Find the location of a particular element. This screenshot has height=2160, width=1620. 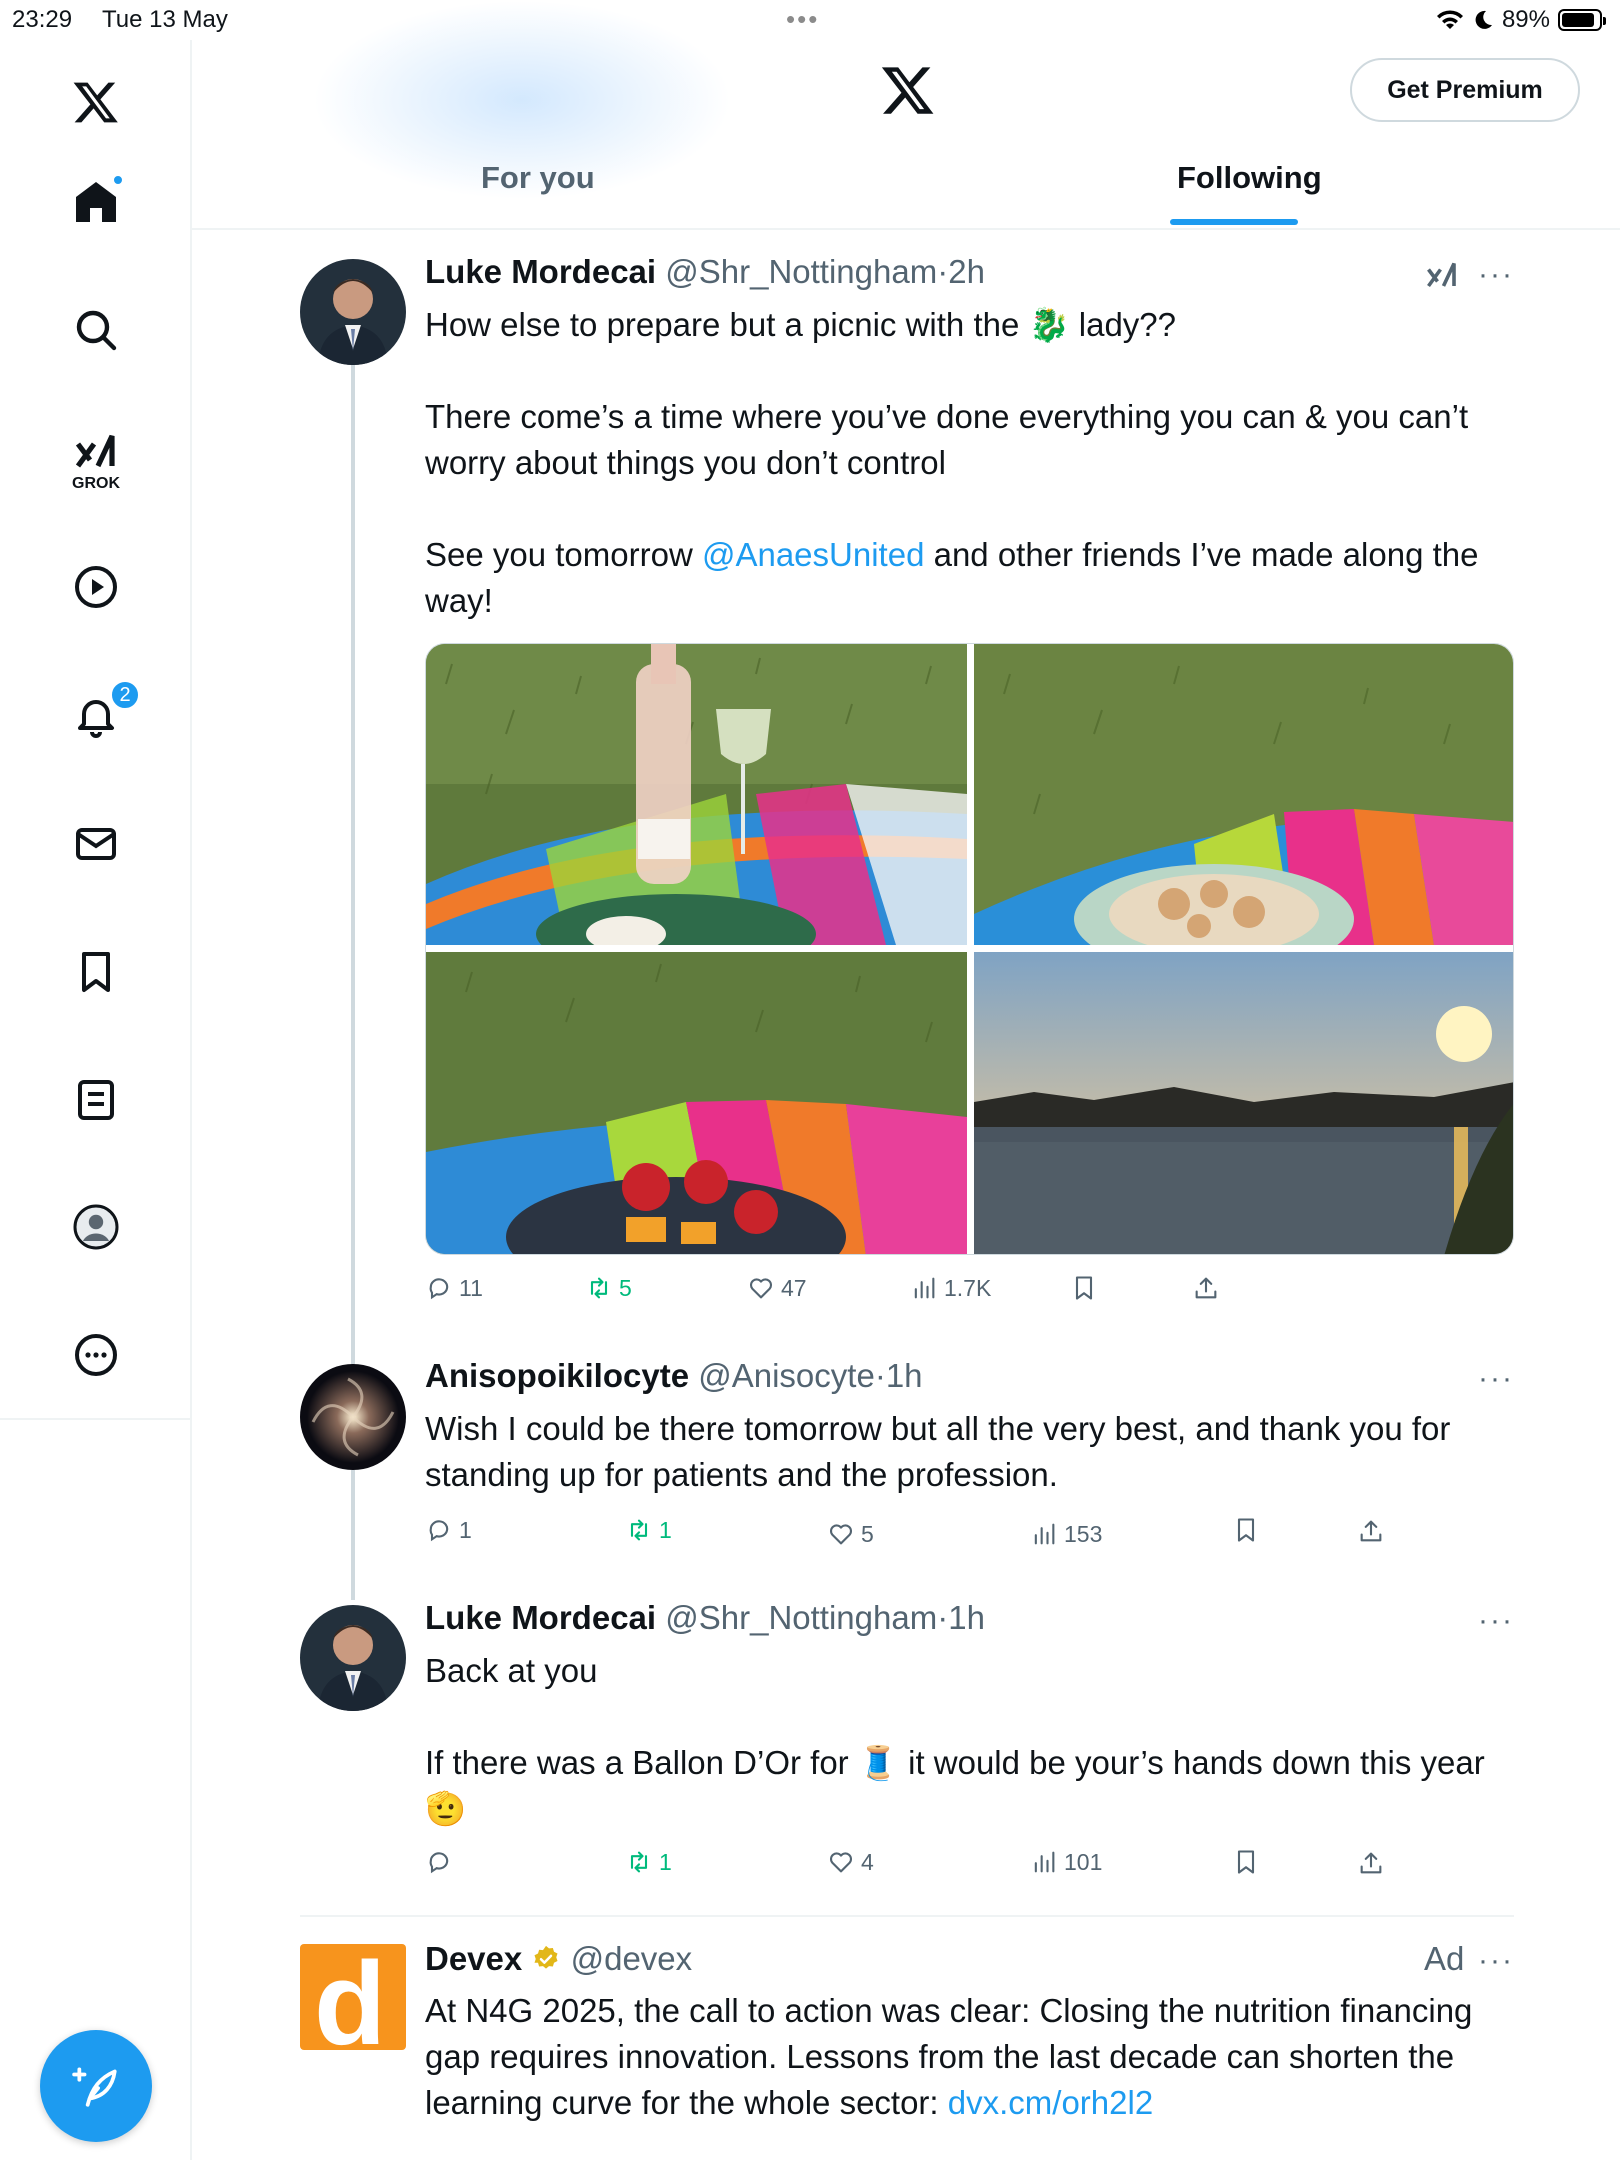

notifications-badge: 2 is located at coordinates (125, 695).